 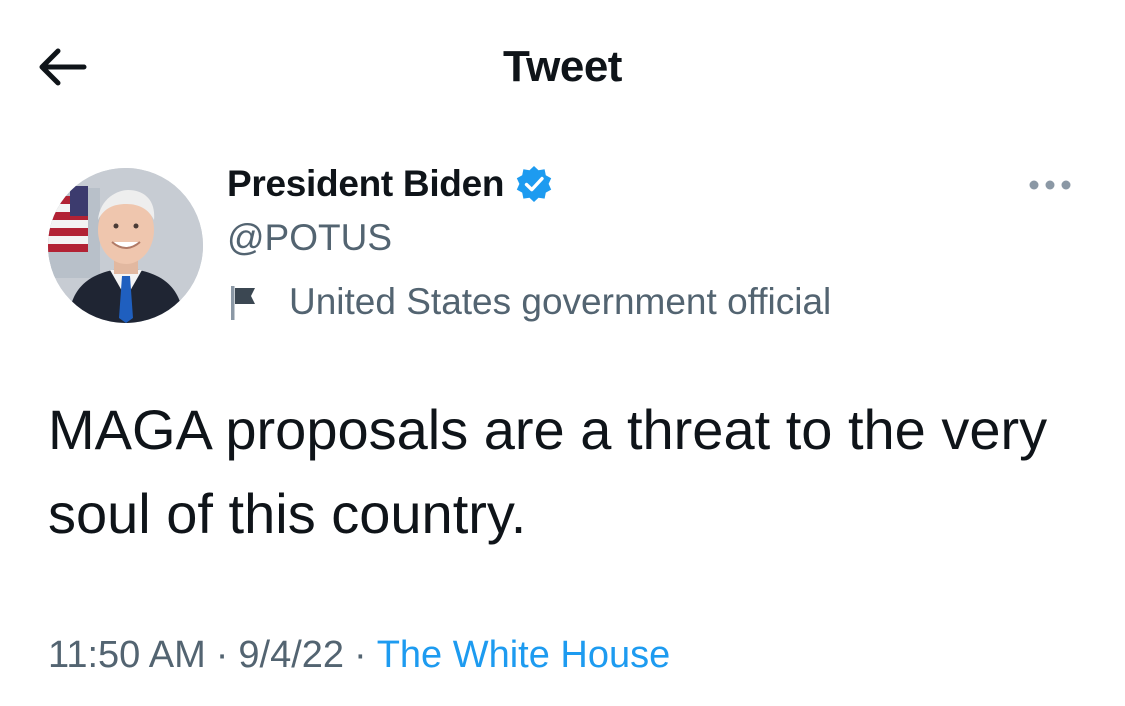 I want to click on author-name: President Biden, so click(x=365, y=184).